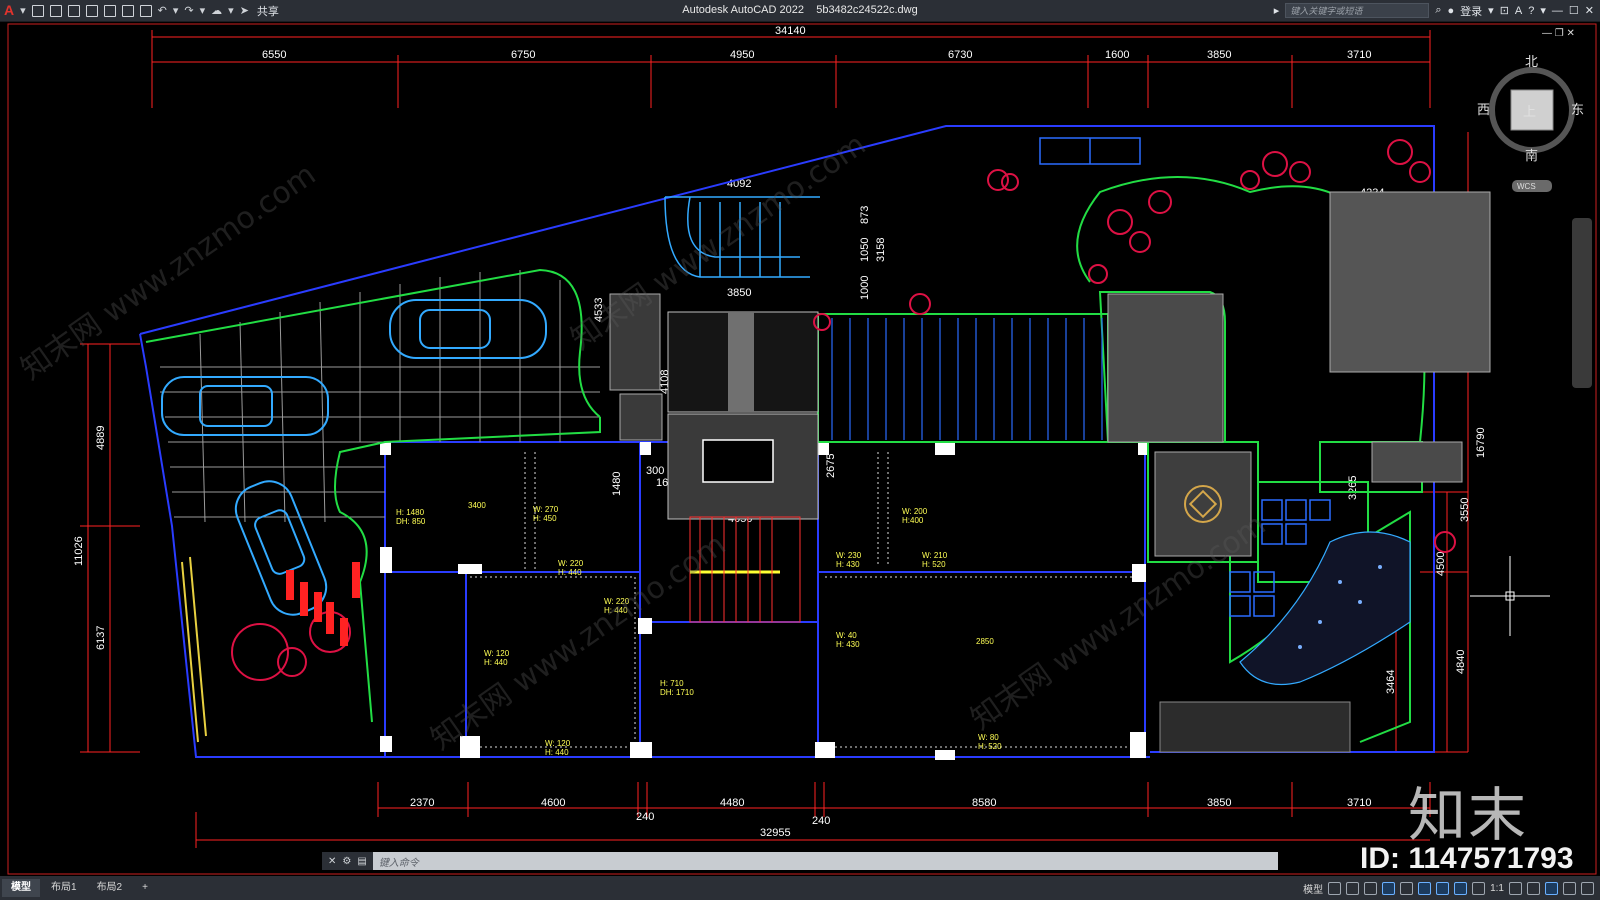 This screenshot has width=1600, height=900. I want to click on dim-bottom-total: 32955, so click(775, 833).